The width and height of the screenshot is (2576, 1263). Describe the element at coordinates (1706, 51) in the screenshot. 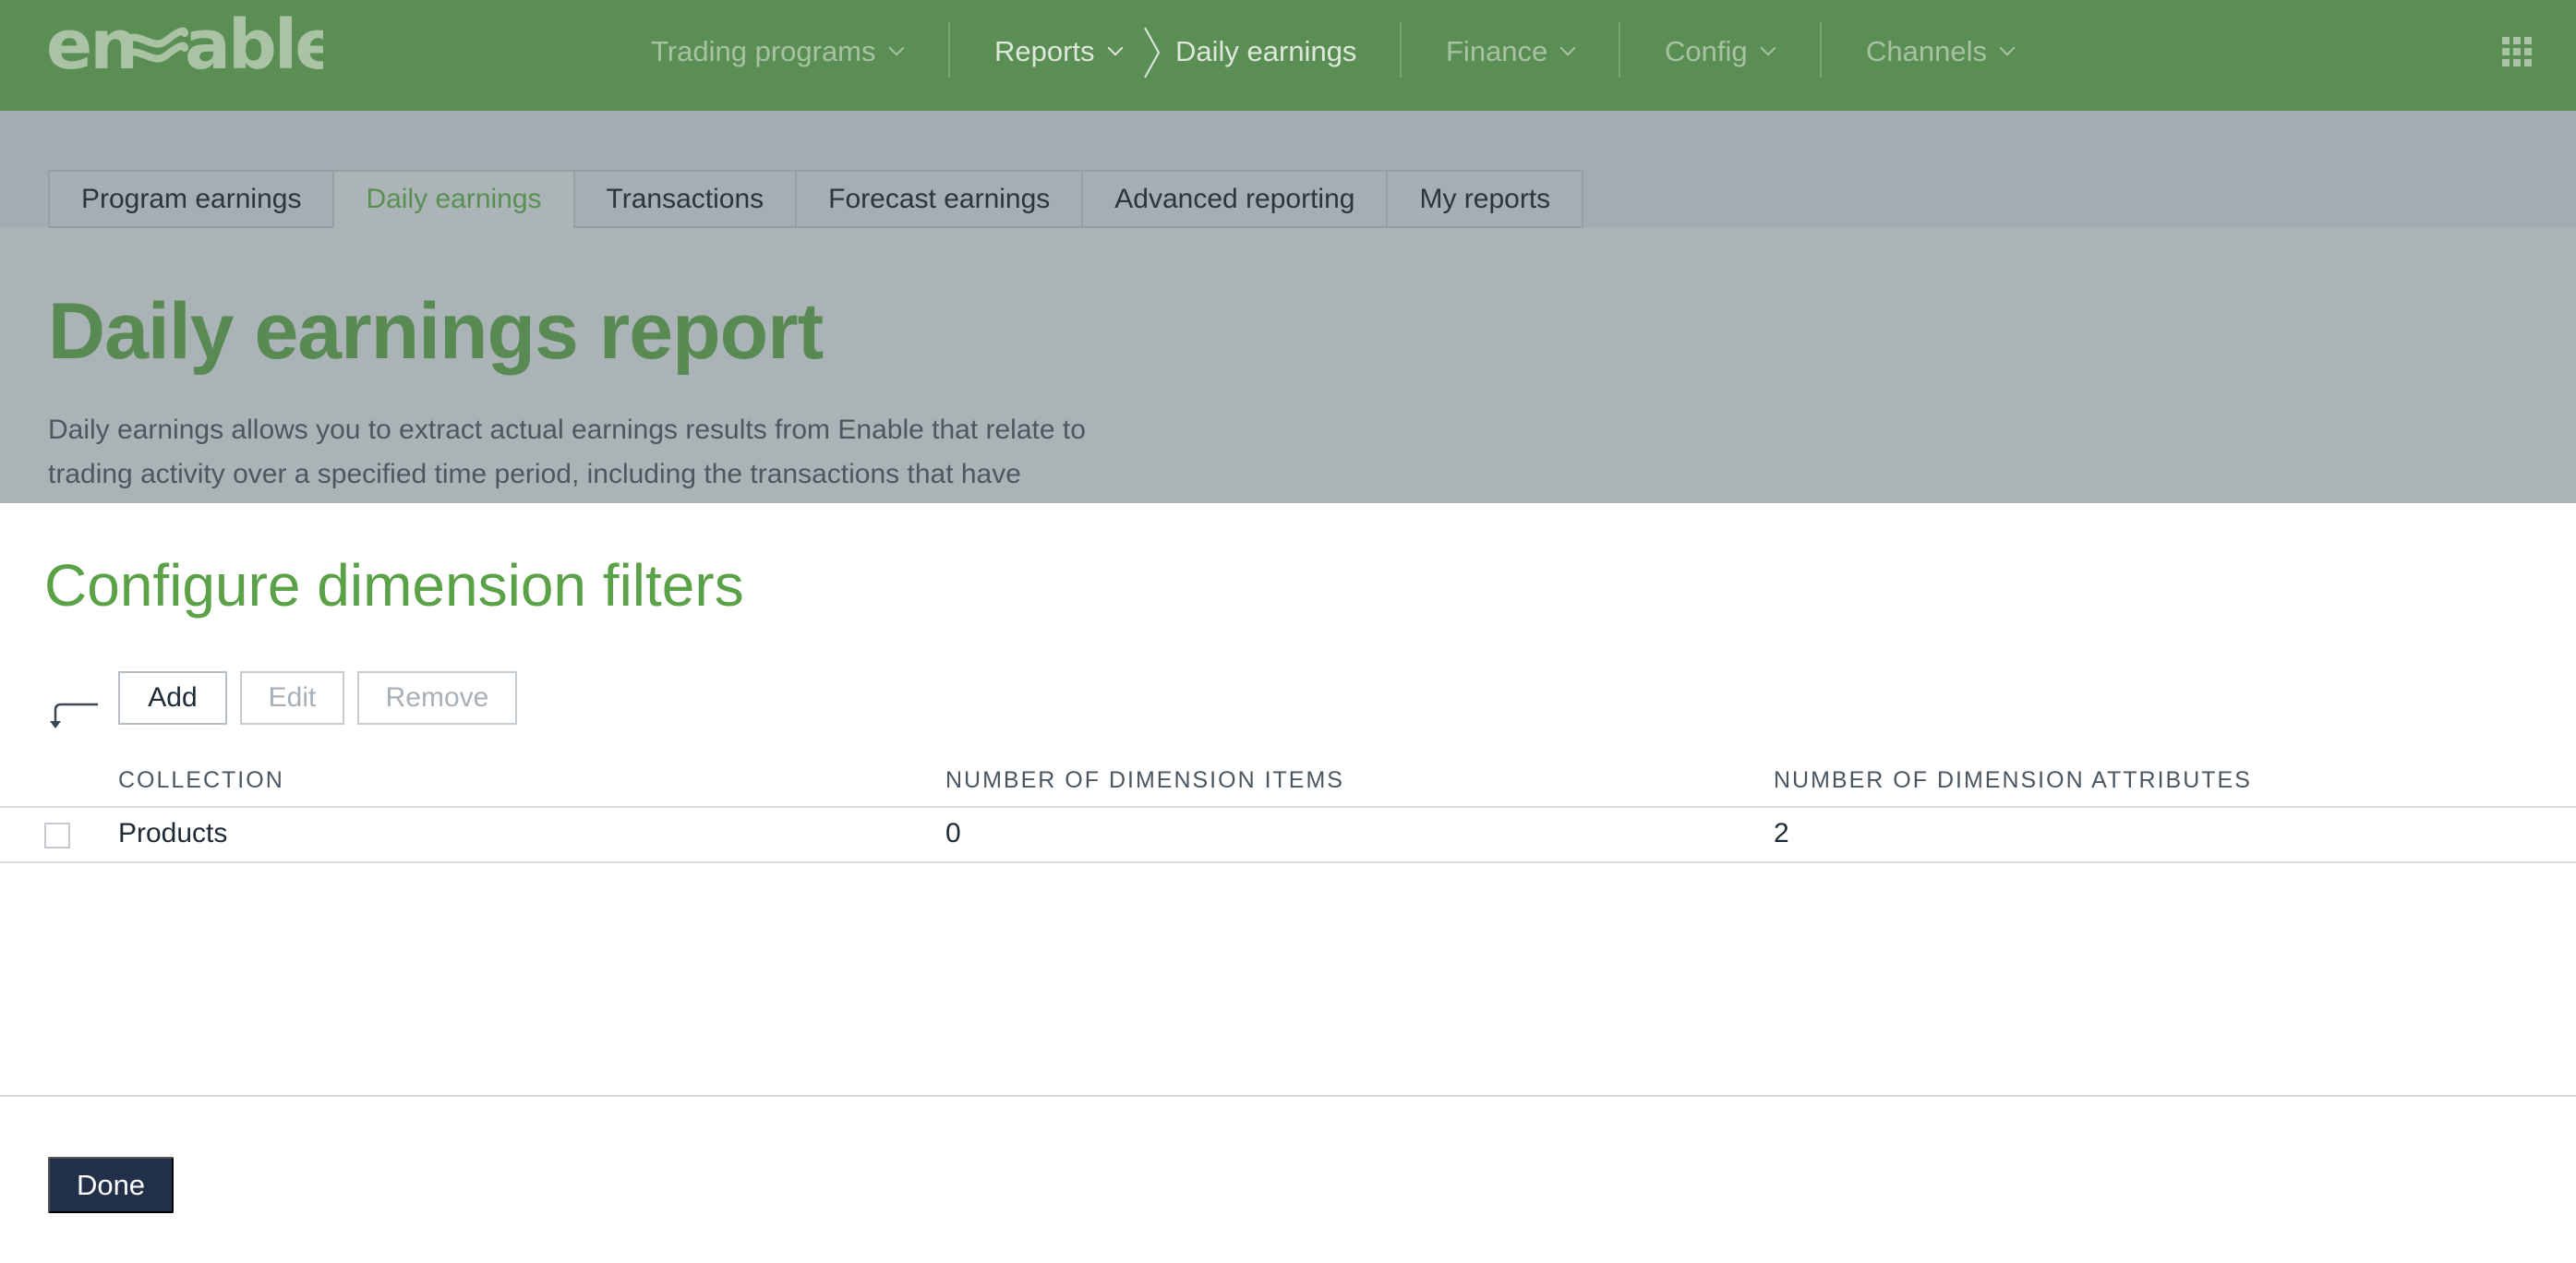

I see `nav-config-label: Config` at that location.